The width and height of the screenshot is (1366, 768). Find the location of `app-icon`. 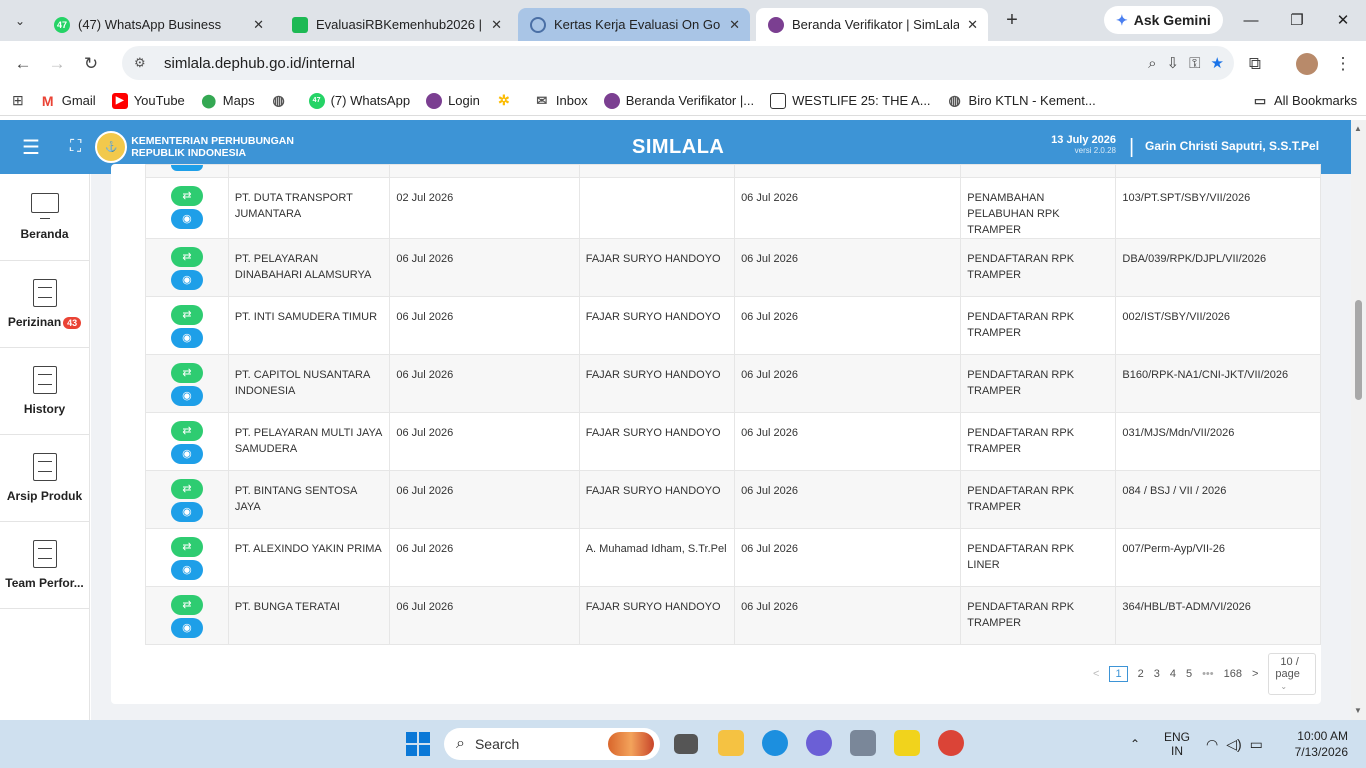

app-icon is located at coordinates (819, 743).